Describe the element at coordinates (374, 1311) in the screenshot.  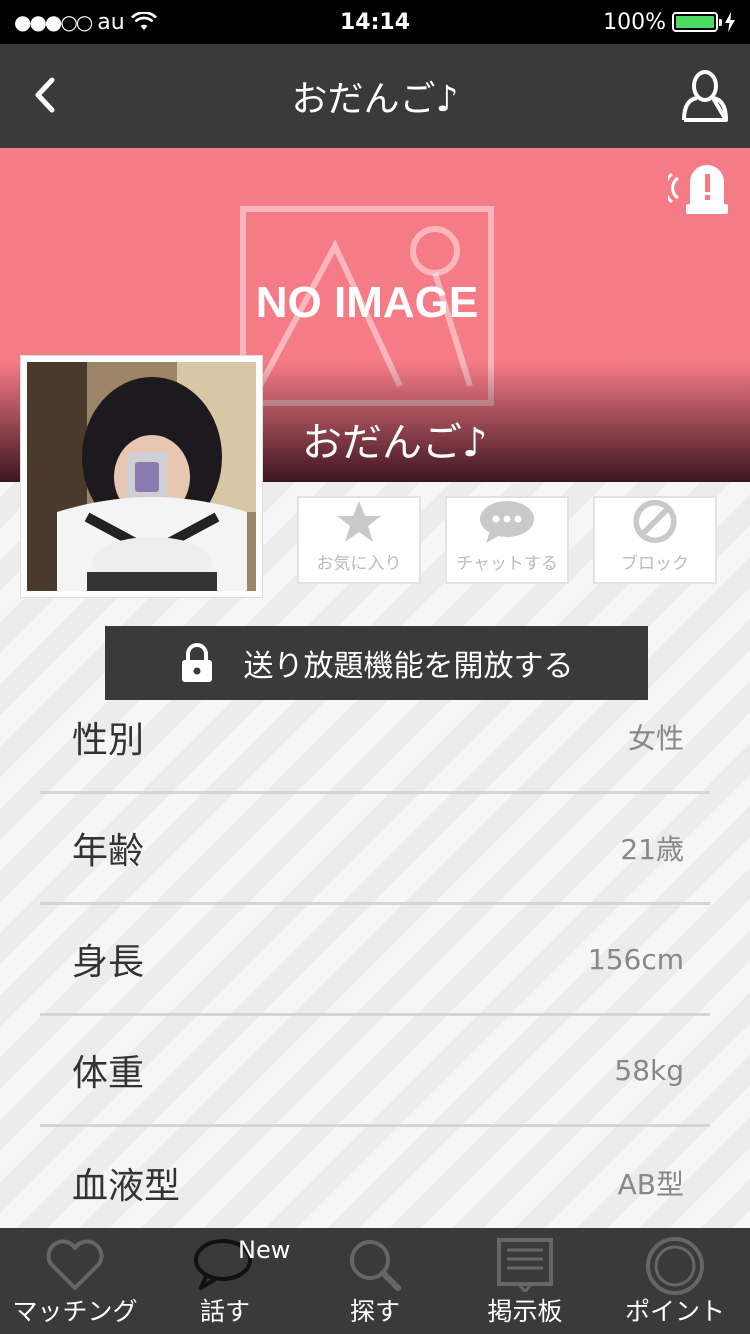
I see `tab-label: 探す` at that location.